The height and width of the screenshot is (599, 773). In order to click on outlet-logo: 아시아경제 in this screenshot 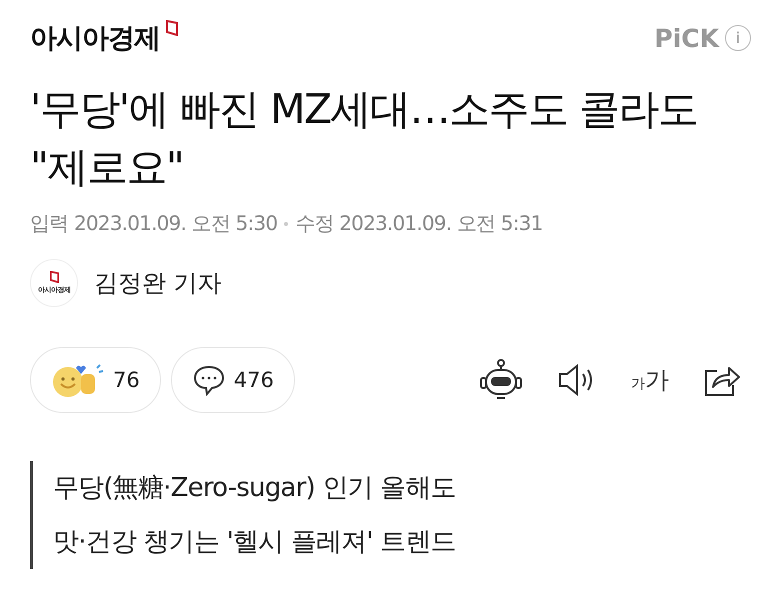, I will do `click(95, 38)`.